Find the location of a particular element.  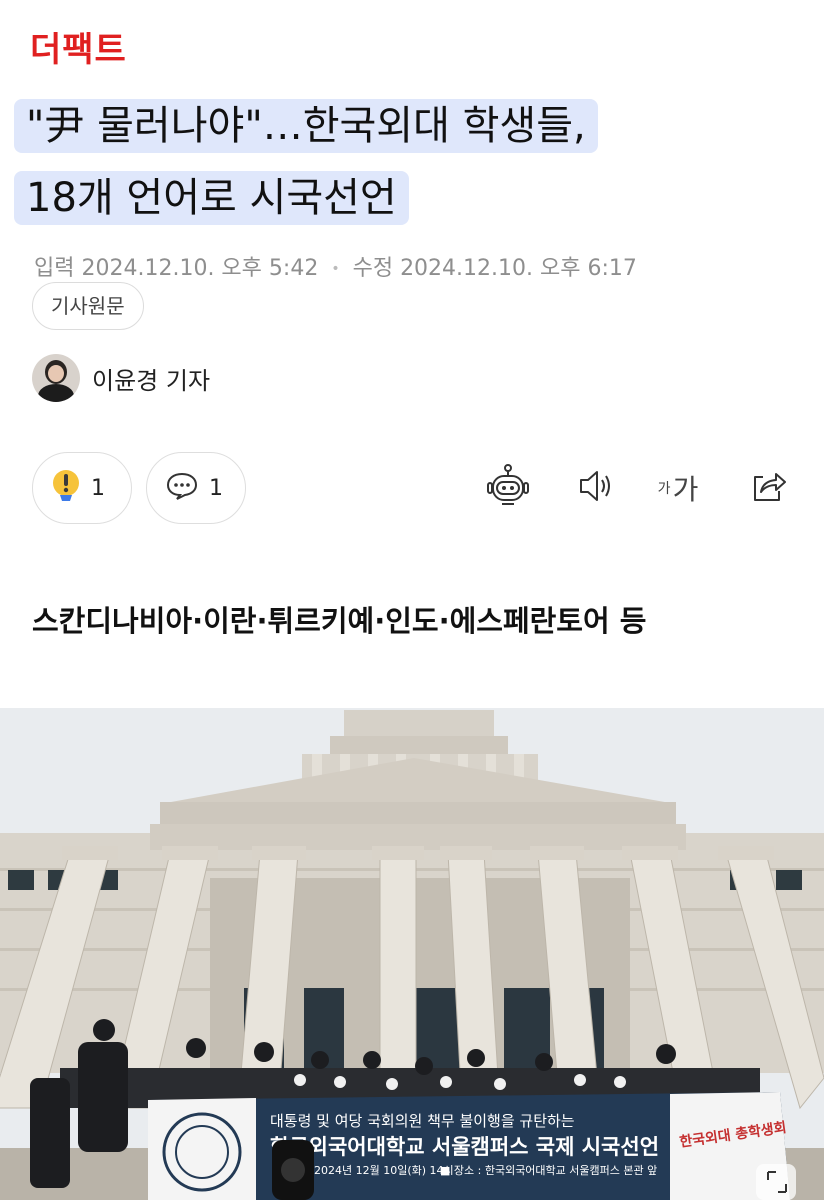

font-size-button: 가가 is located at coordinates (678, 488).